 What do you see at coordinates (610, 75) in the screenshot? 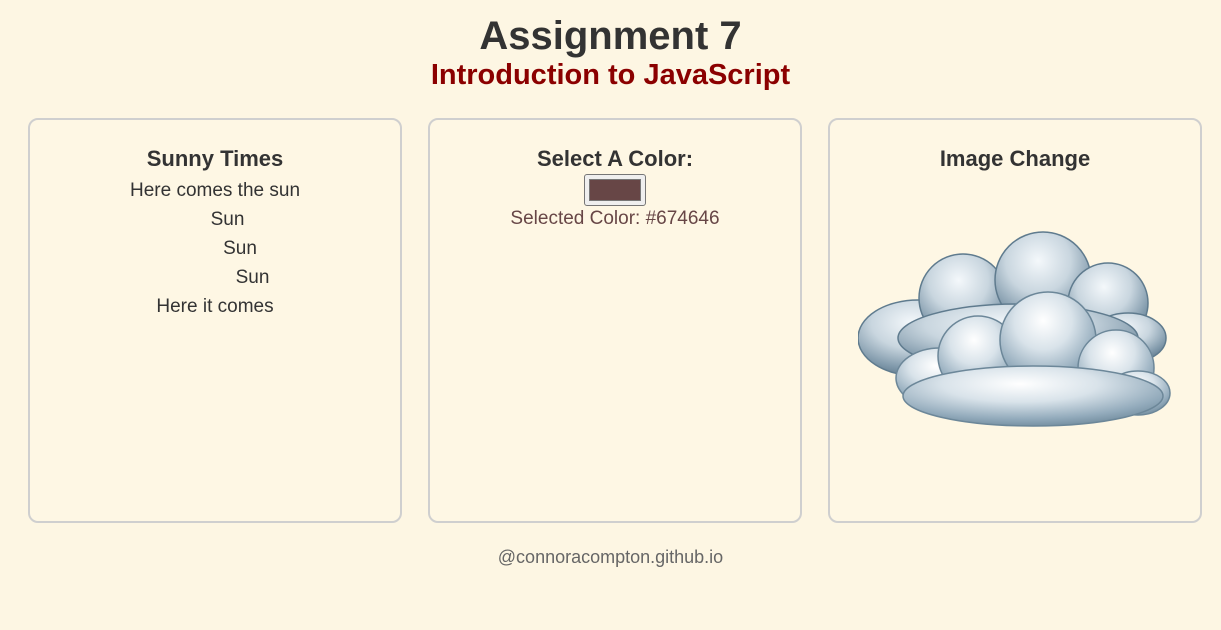
I see `page-subtitle: Introduction to JavaScript` at bounding box center [610, 75].